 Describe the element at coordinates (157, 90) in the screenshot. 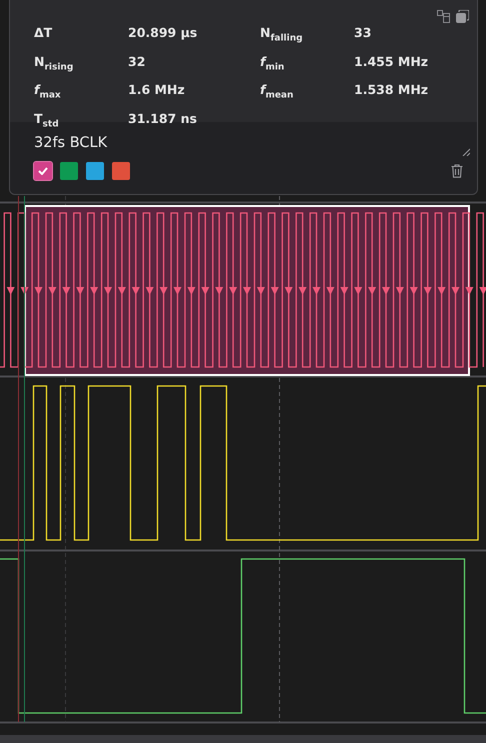

I see `stat-value: 1.6 MHz` at that location.